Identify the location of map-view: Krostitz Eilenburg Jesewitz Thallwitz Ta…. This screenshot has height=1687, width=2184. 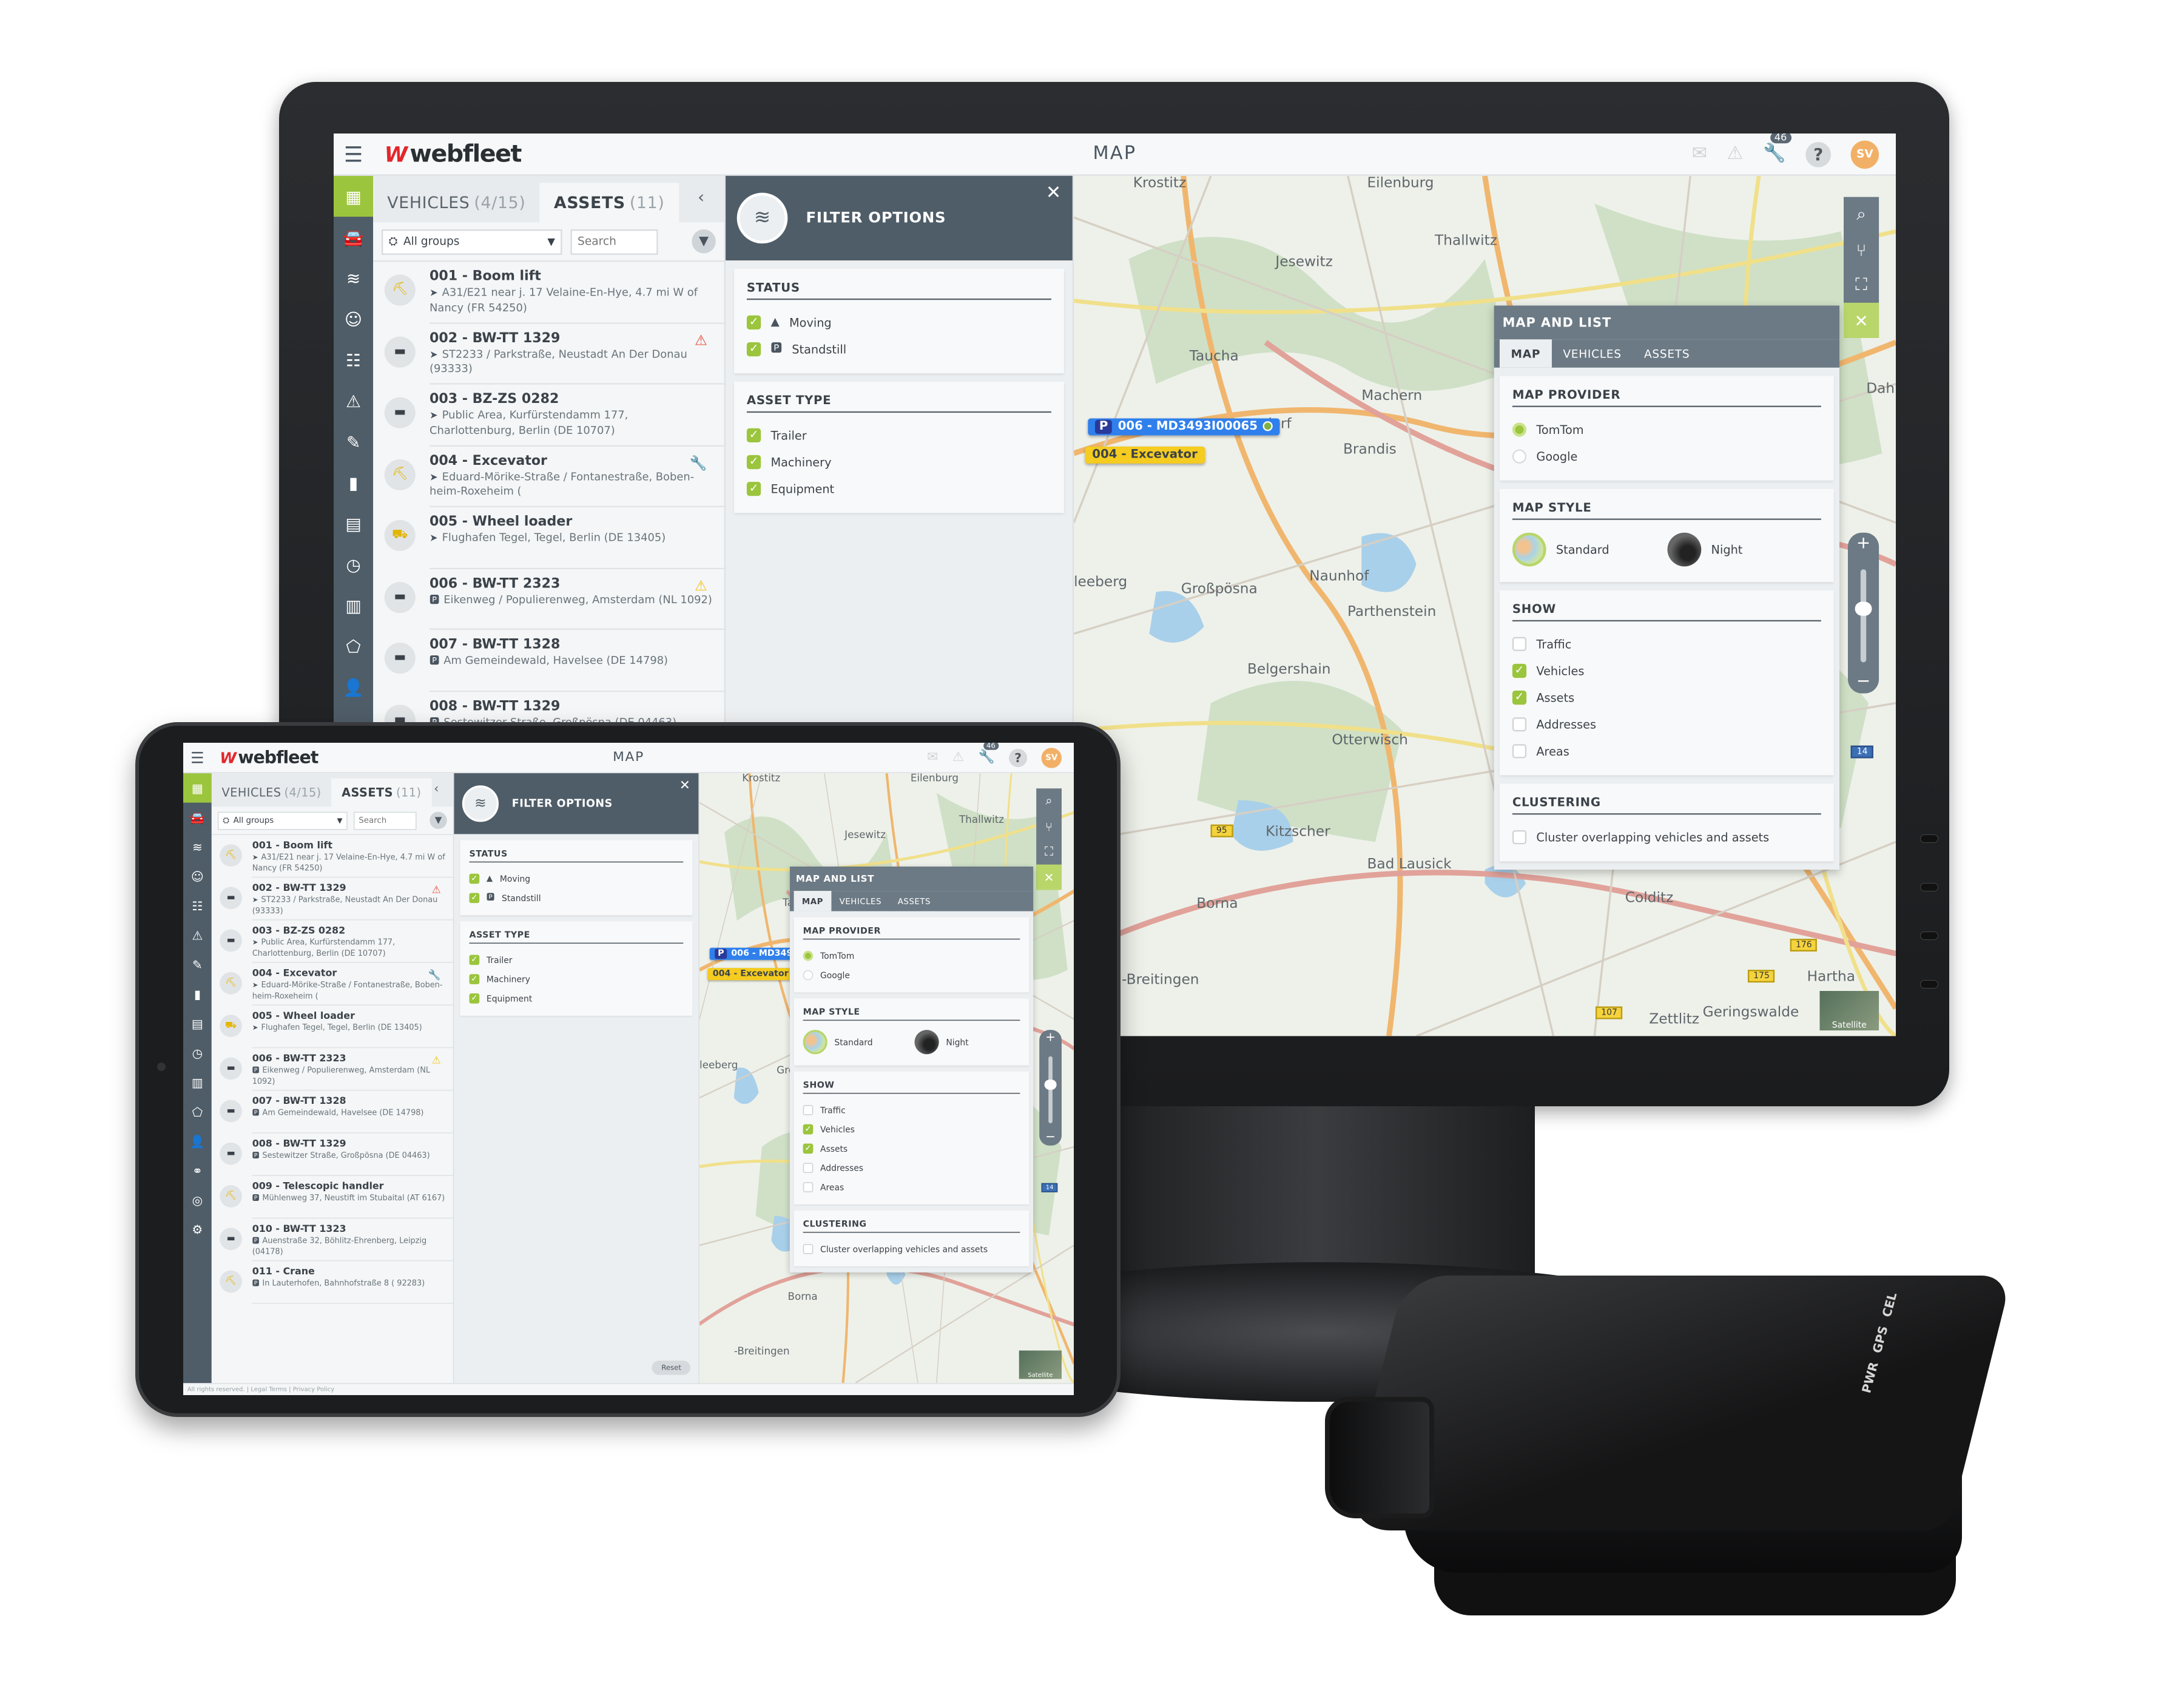
(886, 1078).